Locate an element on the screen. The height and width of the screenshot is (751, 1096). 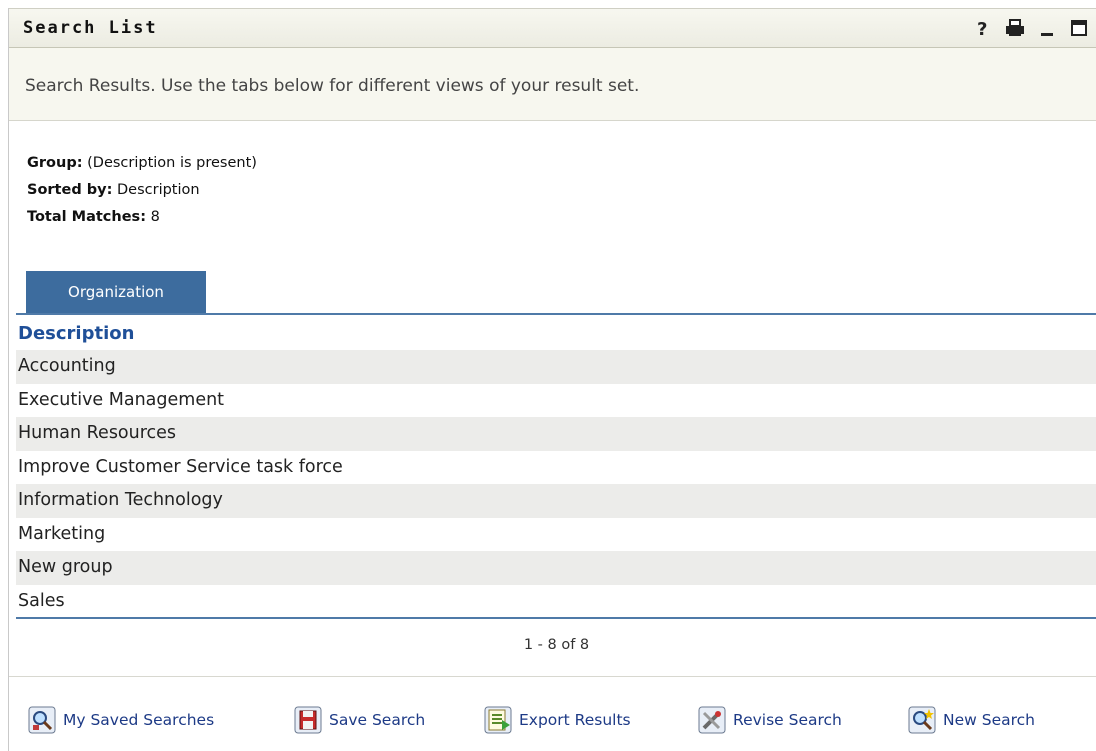
table-row: Improve Customer Service task force is located at coordinates (556, 467).